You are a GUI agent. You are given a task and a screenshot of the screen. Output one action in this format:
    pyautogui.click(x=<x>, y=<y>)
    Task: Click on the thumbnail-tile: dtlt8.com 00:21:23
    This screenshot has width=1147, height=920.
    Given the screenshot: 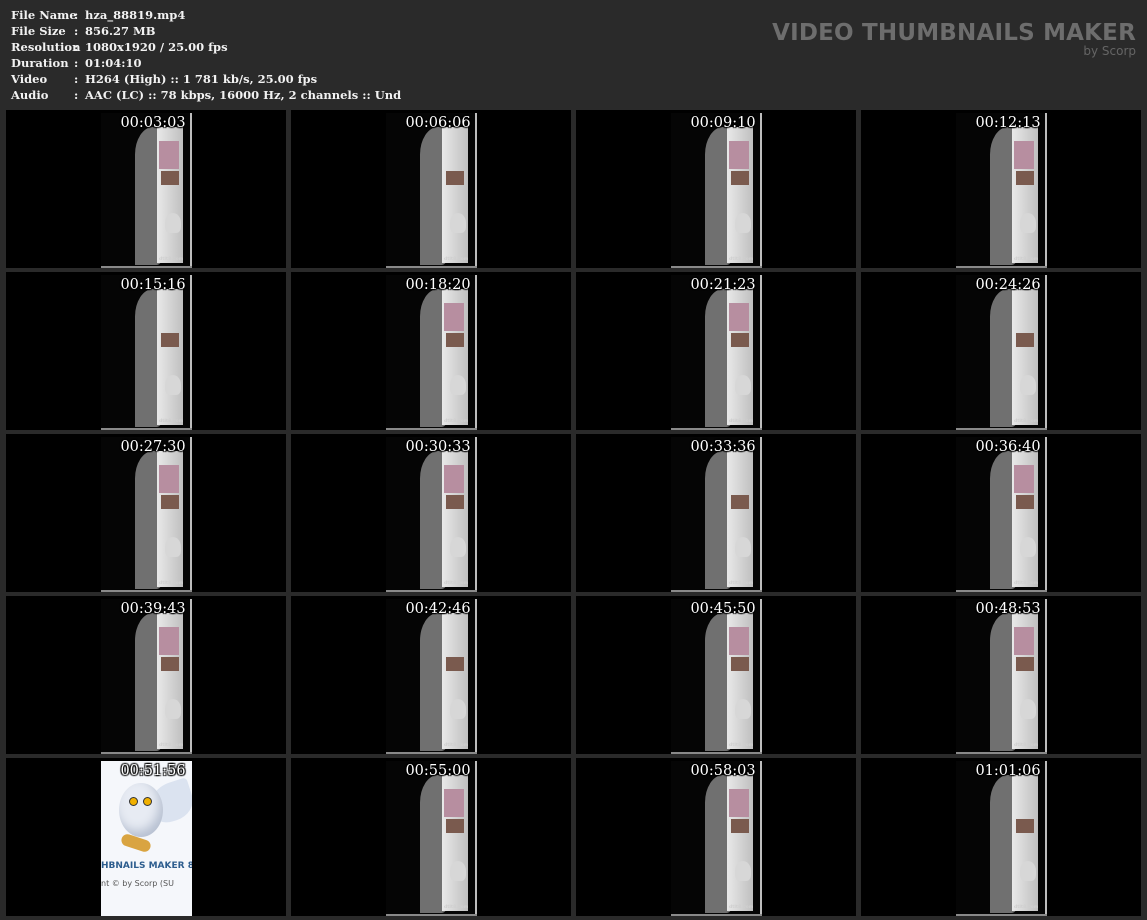 What is the action you would take?
    pyautogui.click(x=716, y=351)
    